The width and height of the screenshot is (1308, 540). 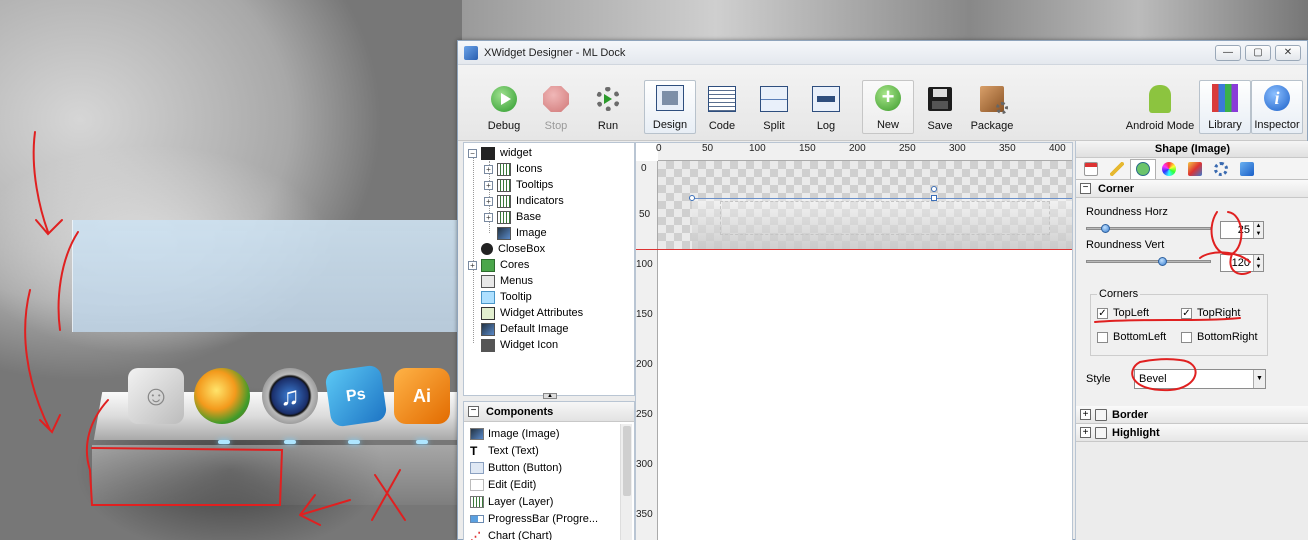 What do you see at coordinates (549, 433) in the screenshot?
I see `component-item: Image (Image)` at bounding box center [549, 433].